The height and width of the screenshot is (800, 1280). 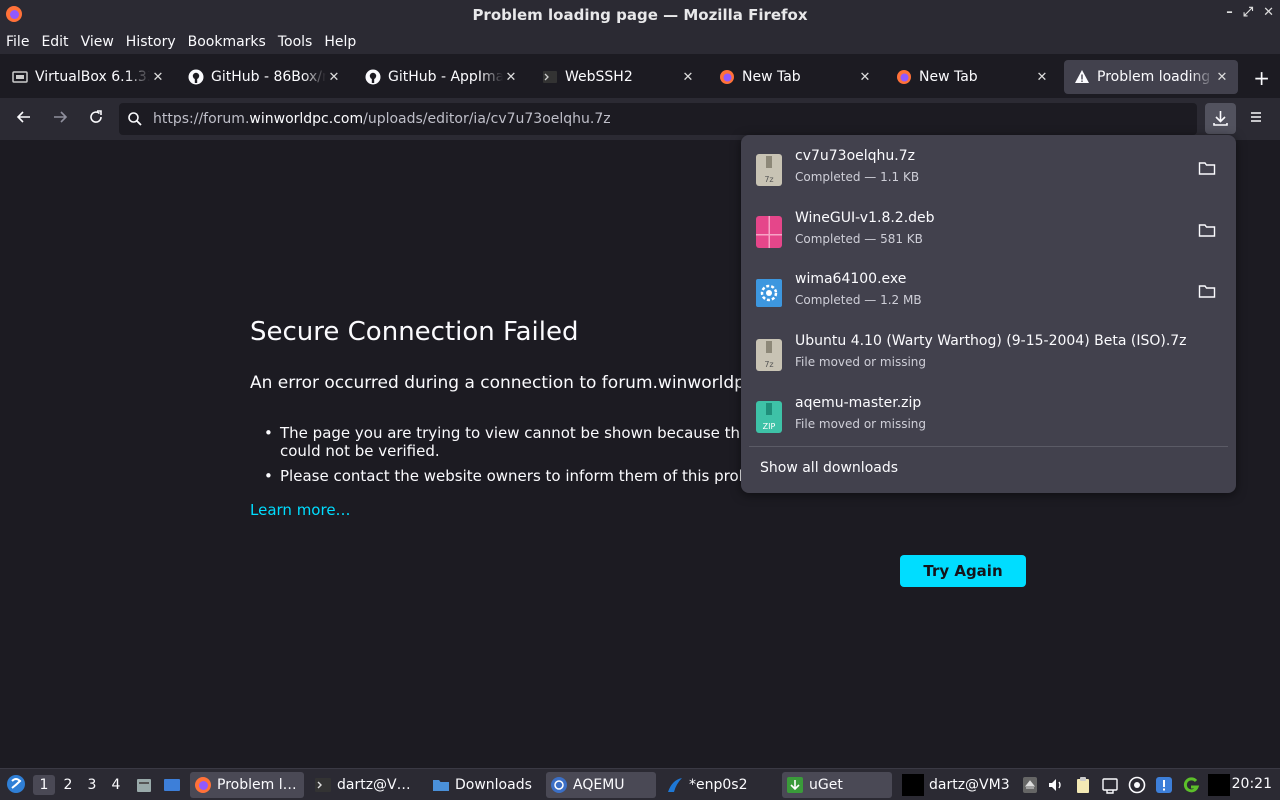 What do you see at coordinates (988, 170) in the screenshot?
I see `download-item: 7z cv7u73oelqhu.7z Completed — 1.1 KB` at bounding box center [988, 170].